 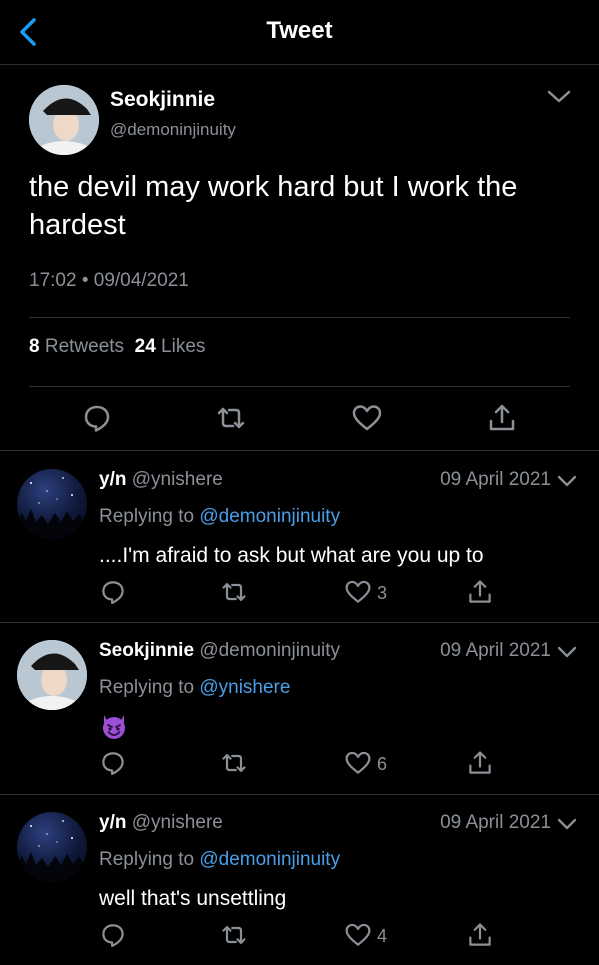 What do you see at coordinates (244, 687) in the screenshot?
I see `replying-to-link: @ynishere` at bounding box center [244, 687].